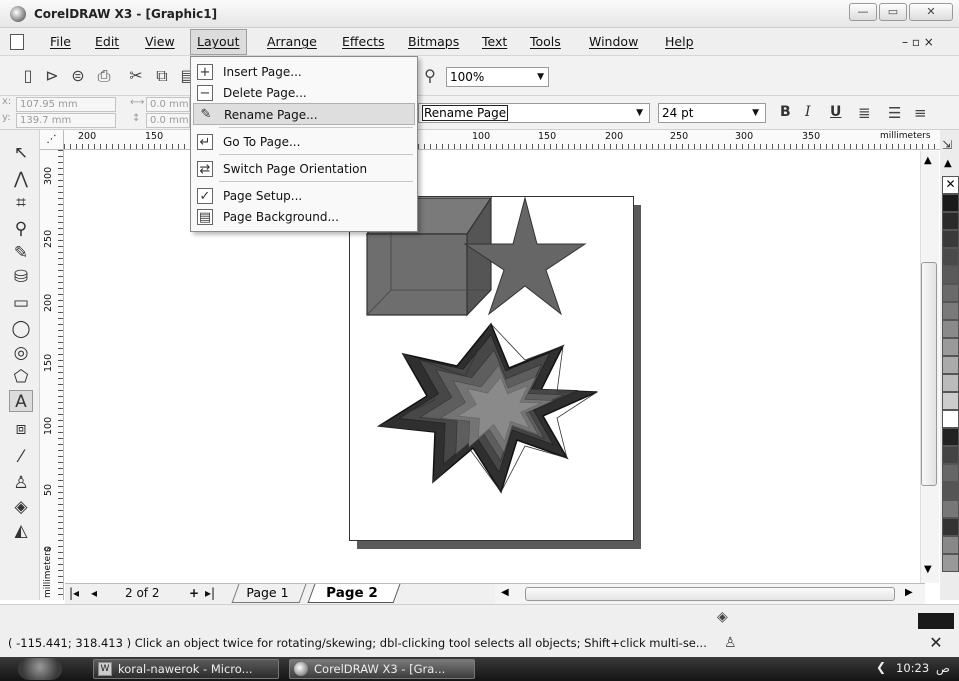 The width and height of the screenshot is (959, 681). I want to click on blended-star-shape, so click(487, 408).